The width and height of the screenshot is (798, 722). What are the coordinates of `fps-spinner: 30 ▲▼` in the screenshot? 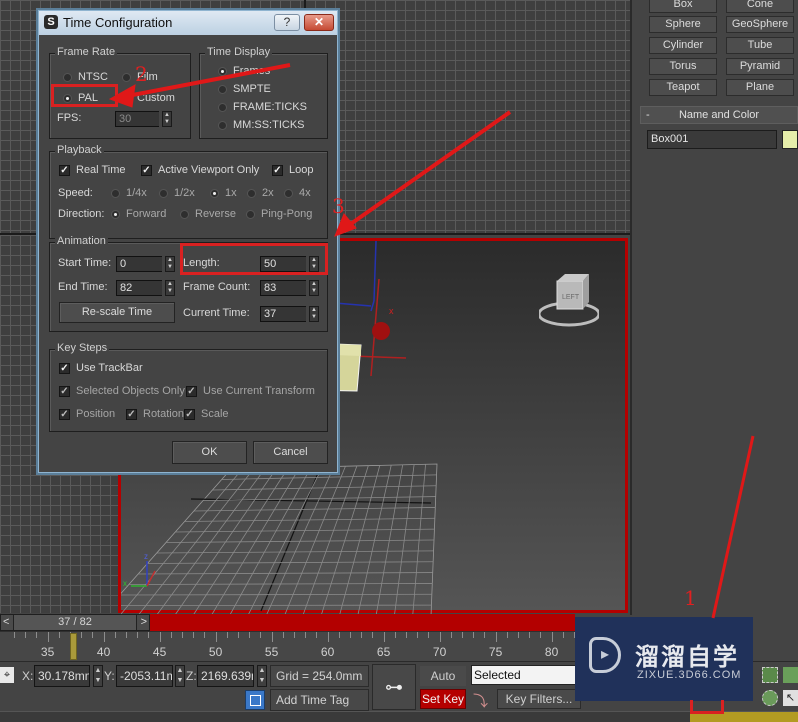 It's located at (143, 119).